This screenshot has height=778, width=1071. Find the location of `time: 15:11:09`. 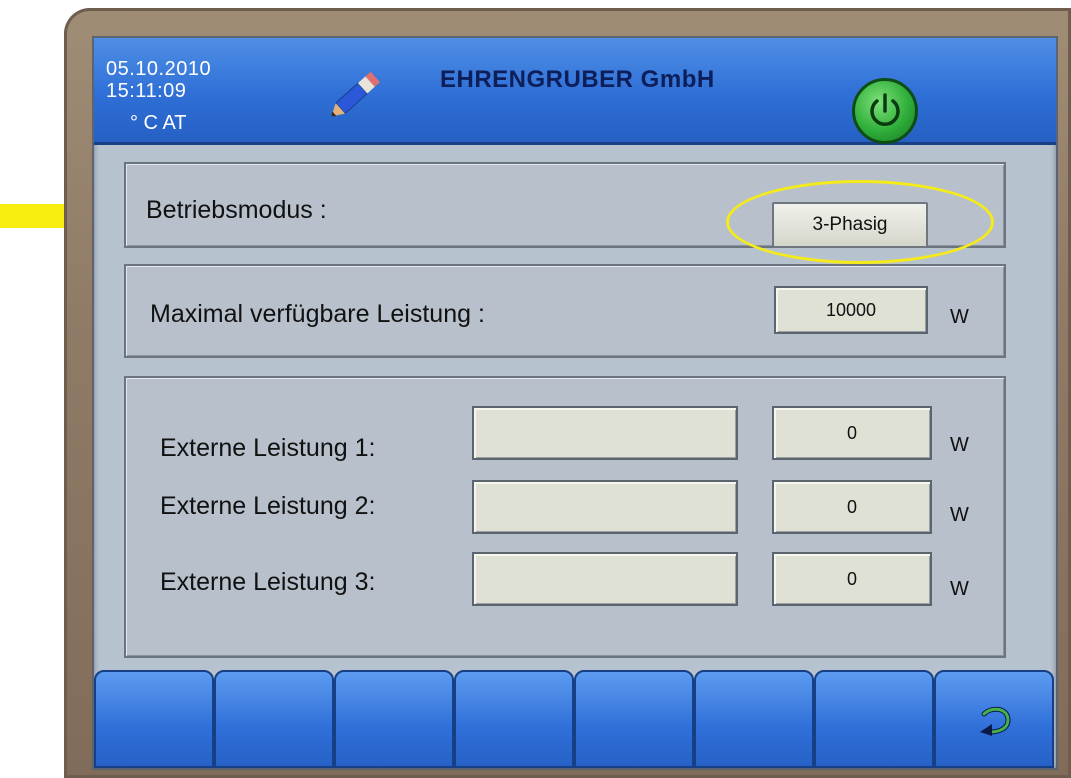

time: 15:11:09 is located at coordinates (146, 91).